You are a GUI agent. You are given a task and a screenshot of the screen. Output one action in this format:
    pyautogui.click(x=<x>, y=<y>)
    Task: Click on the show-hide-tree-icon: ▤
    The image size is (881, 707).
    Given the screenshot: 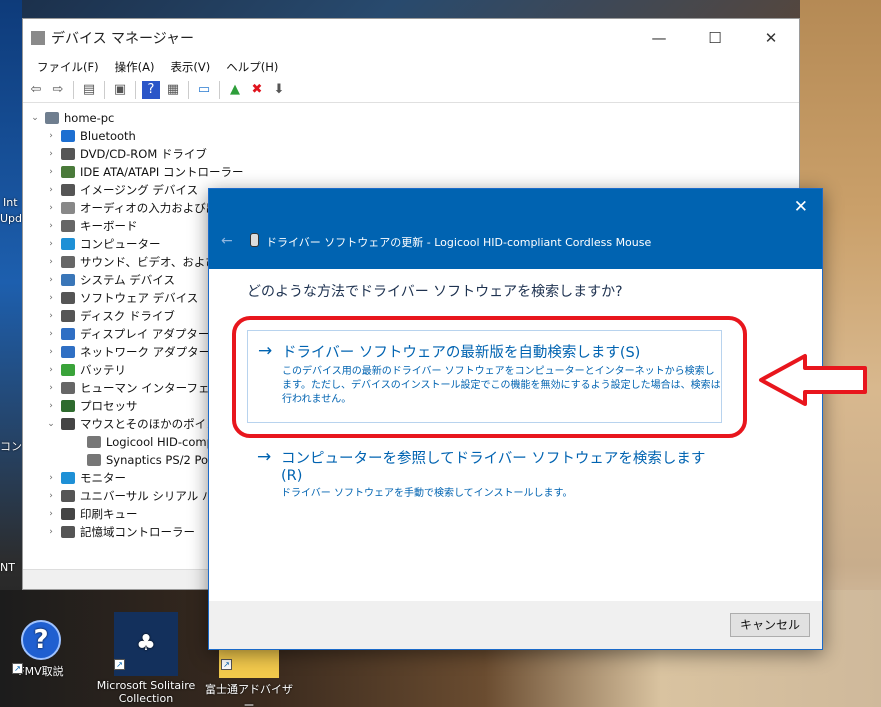 What is the action you would take?
    pyautogui.click(x=89, y=90)
    